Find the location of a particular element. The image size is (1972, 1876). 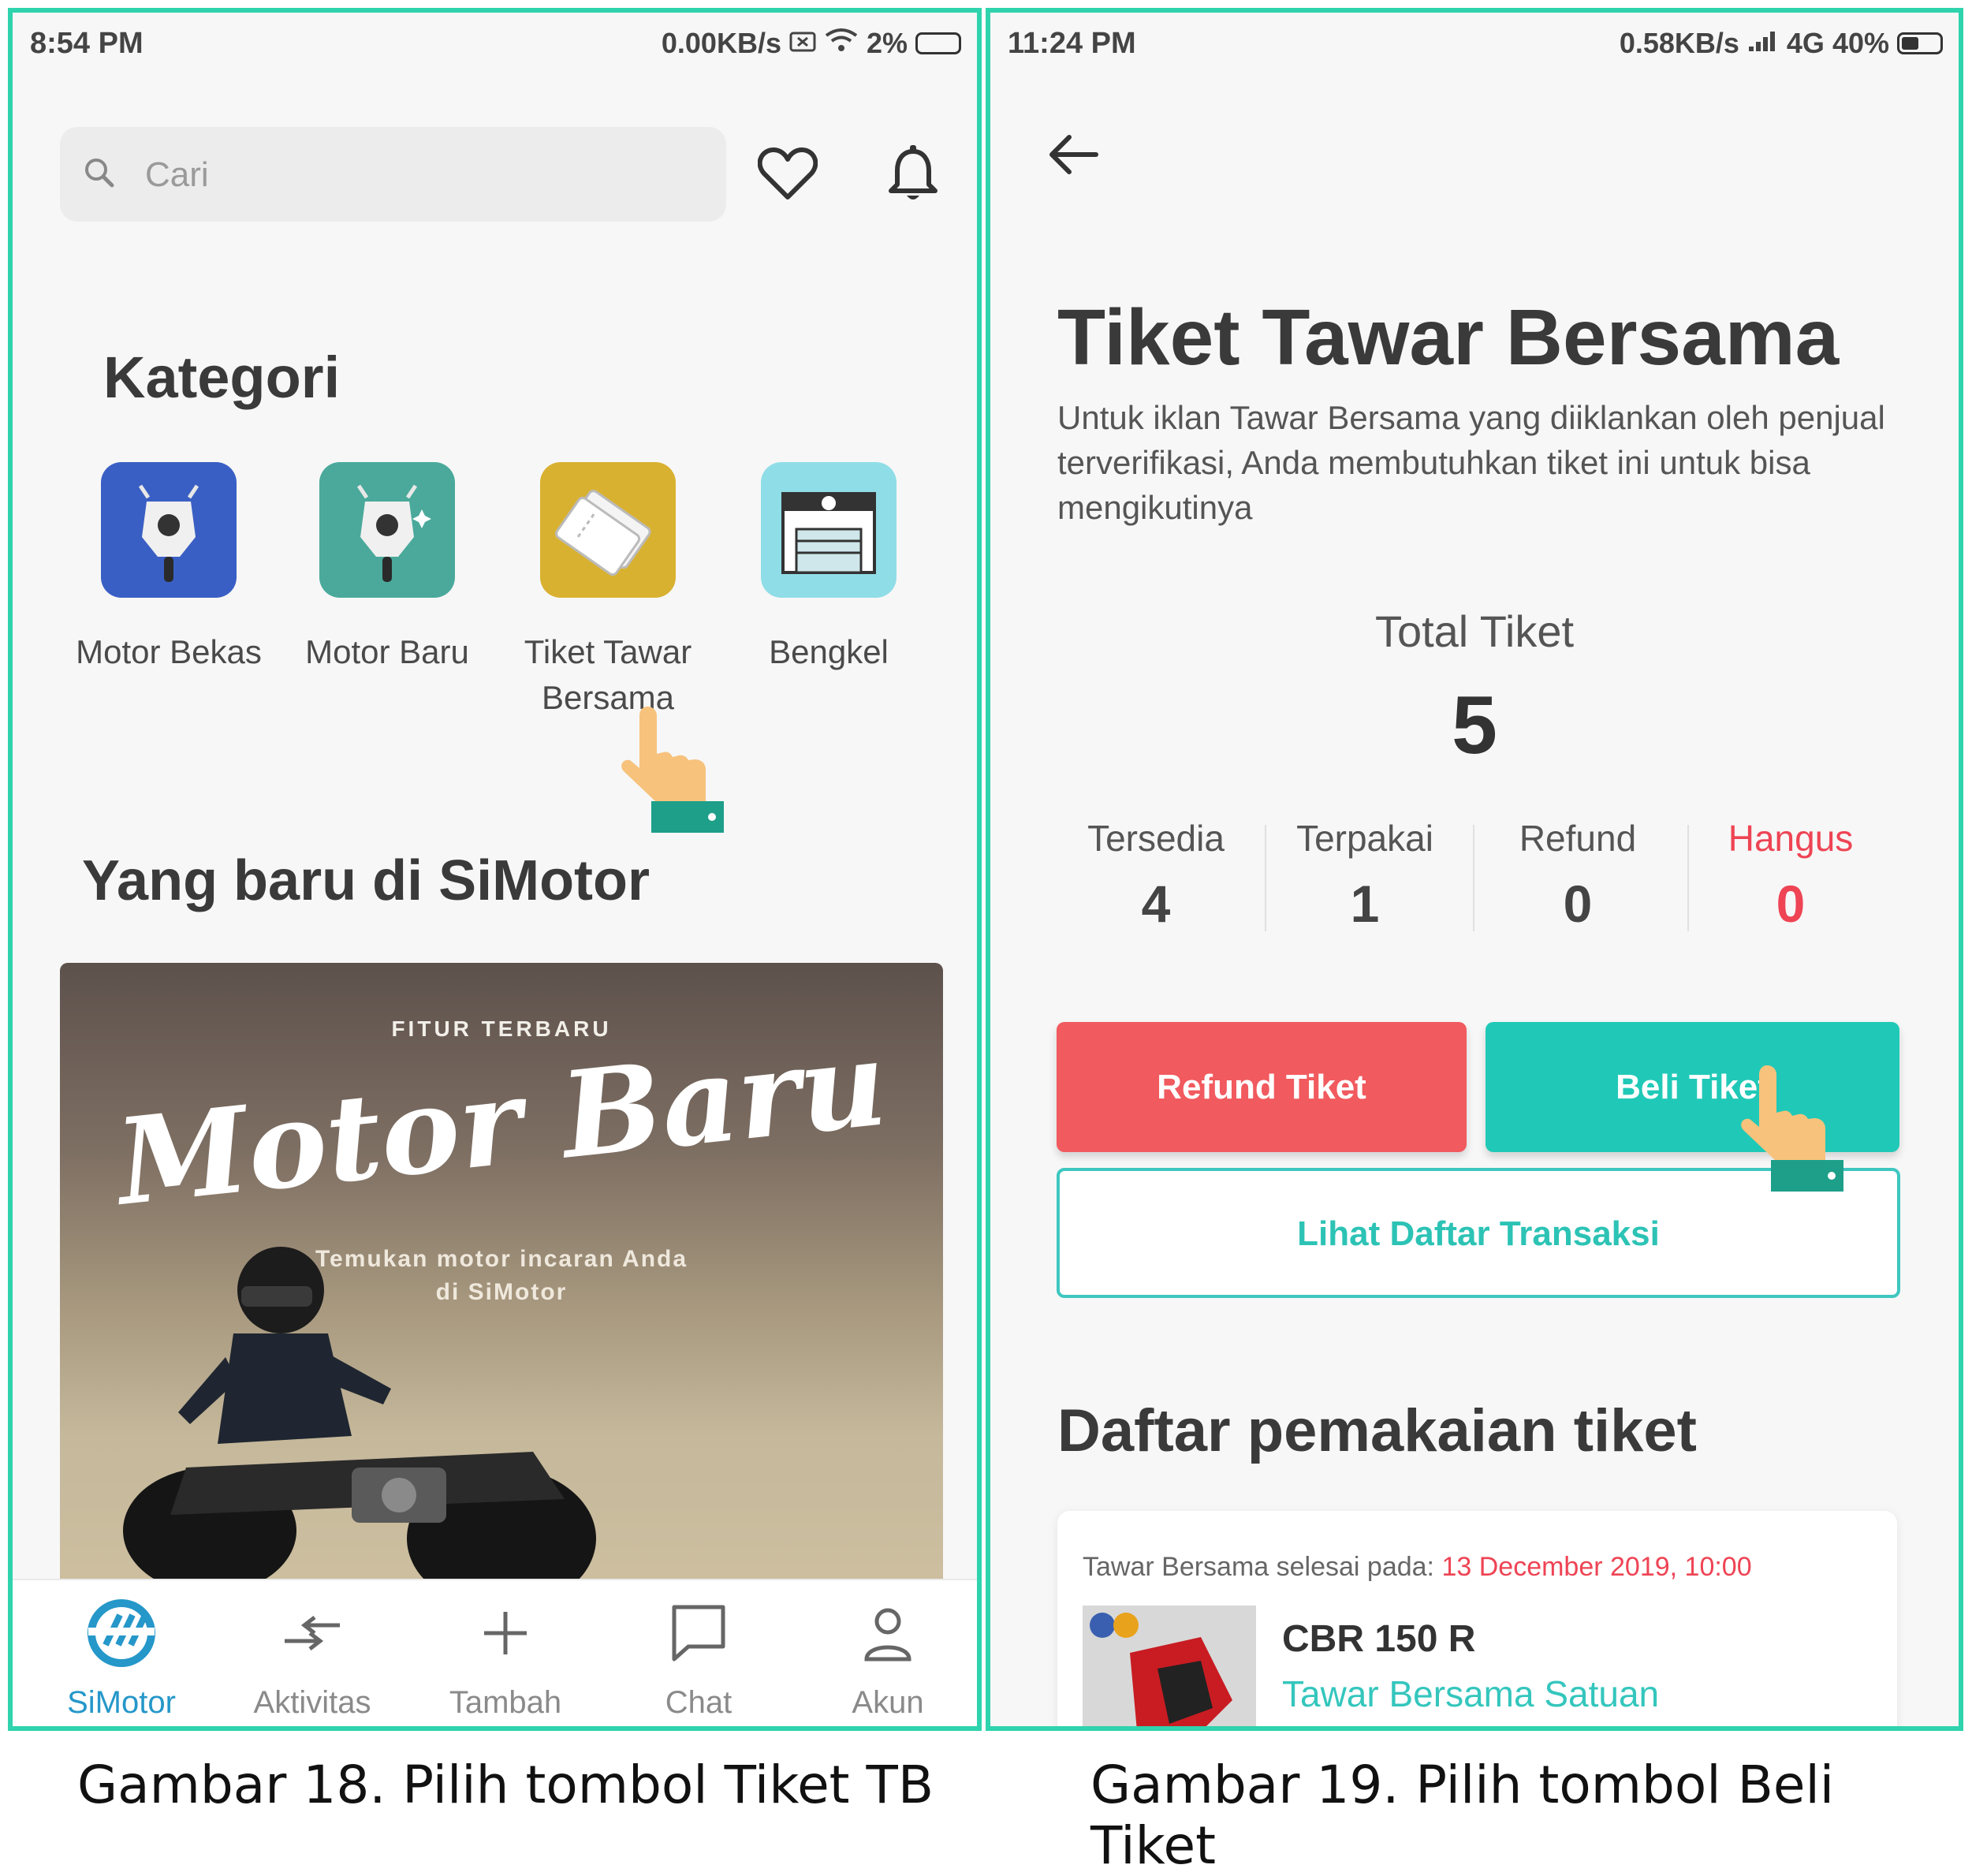

category-label: Motor Baru is located at coordinates (387, 651).